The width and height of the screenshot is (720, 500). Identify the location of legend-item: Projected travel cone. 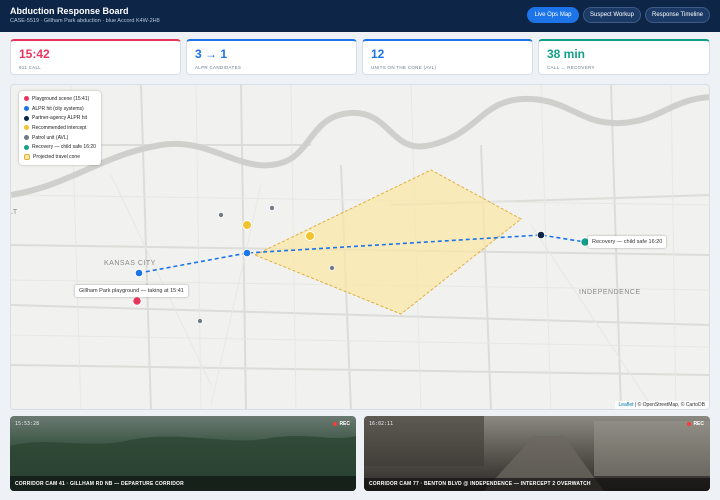
(60, 157).